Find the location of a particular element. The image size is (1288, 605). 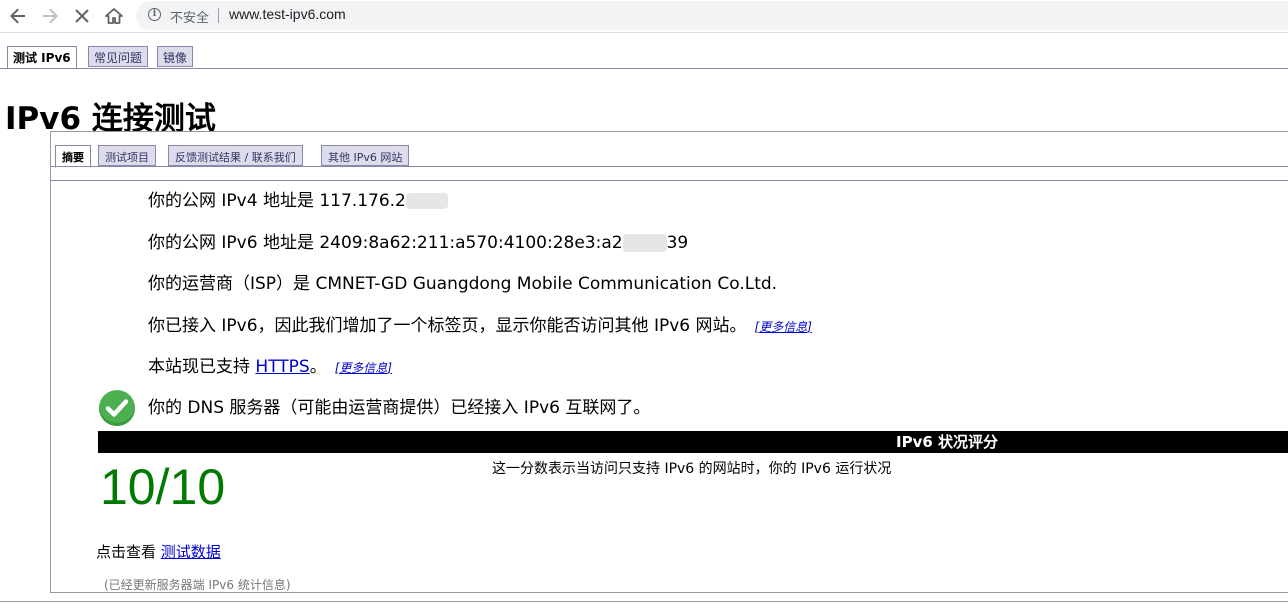

score-description: 这一分数表示当访问只支持 IPv6 的网站时，你的 IPv6 运行状况 is located at coordinates (692, 469).